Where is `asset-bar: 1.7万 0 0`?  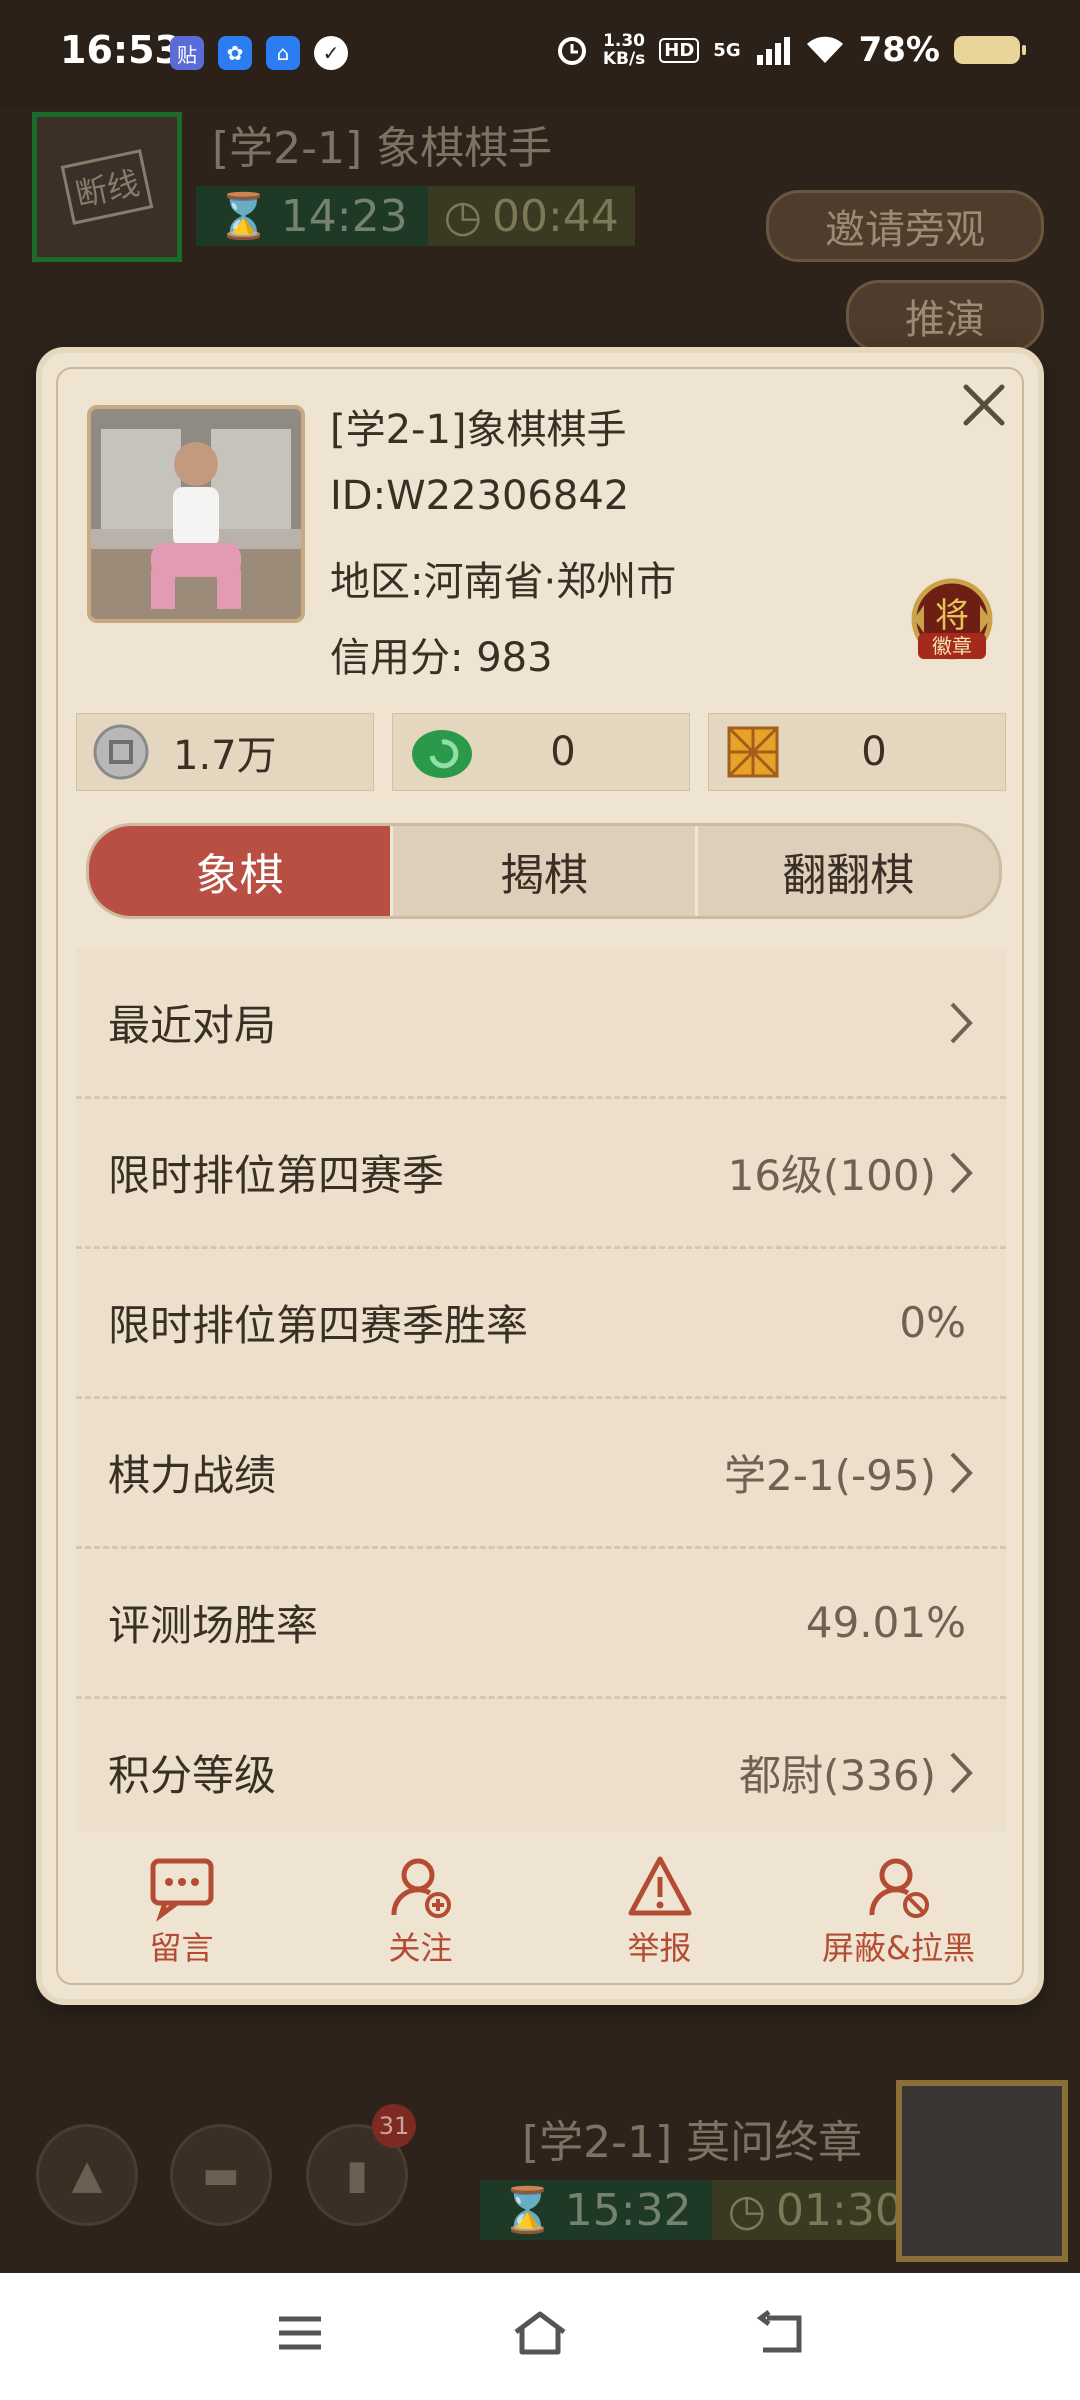
asset-bar: 1.7万 0 0 is located at coordinates (541, 752).